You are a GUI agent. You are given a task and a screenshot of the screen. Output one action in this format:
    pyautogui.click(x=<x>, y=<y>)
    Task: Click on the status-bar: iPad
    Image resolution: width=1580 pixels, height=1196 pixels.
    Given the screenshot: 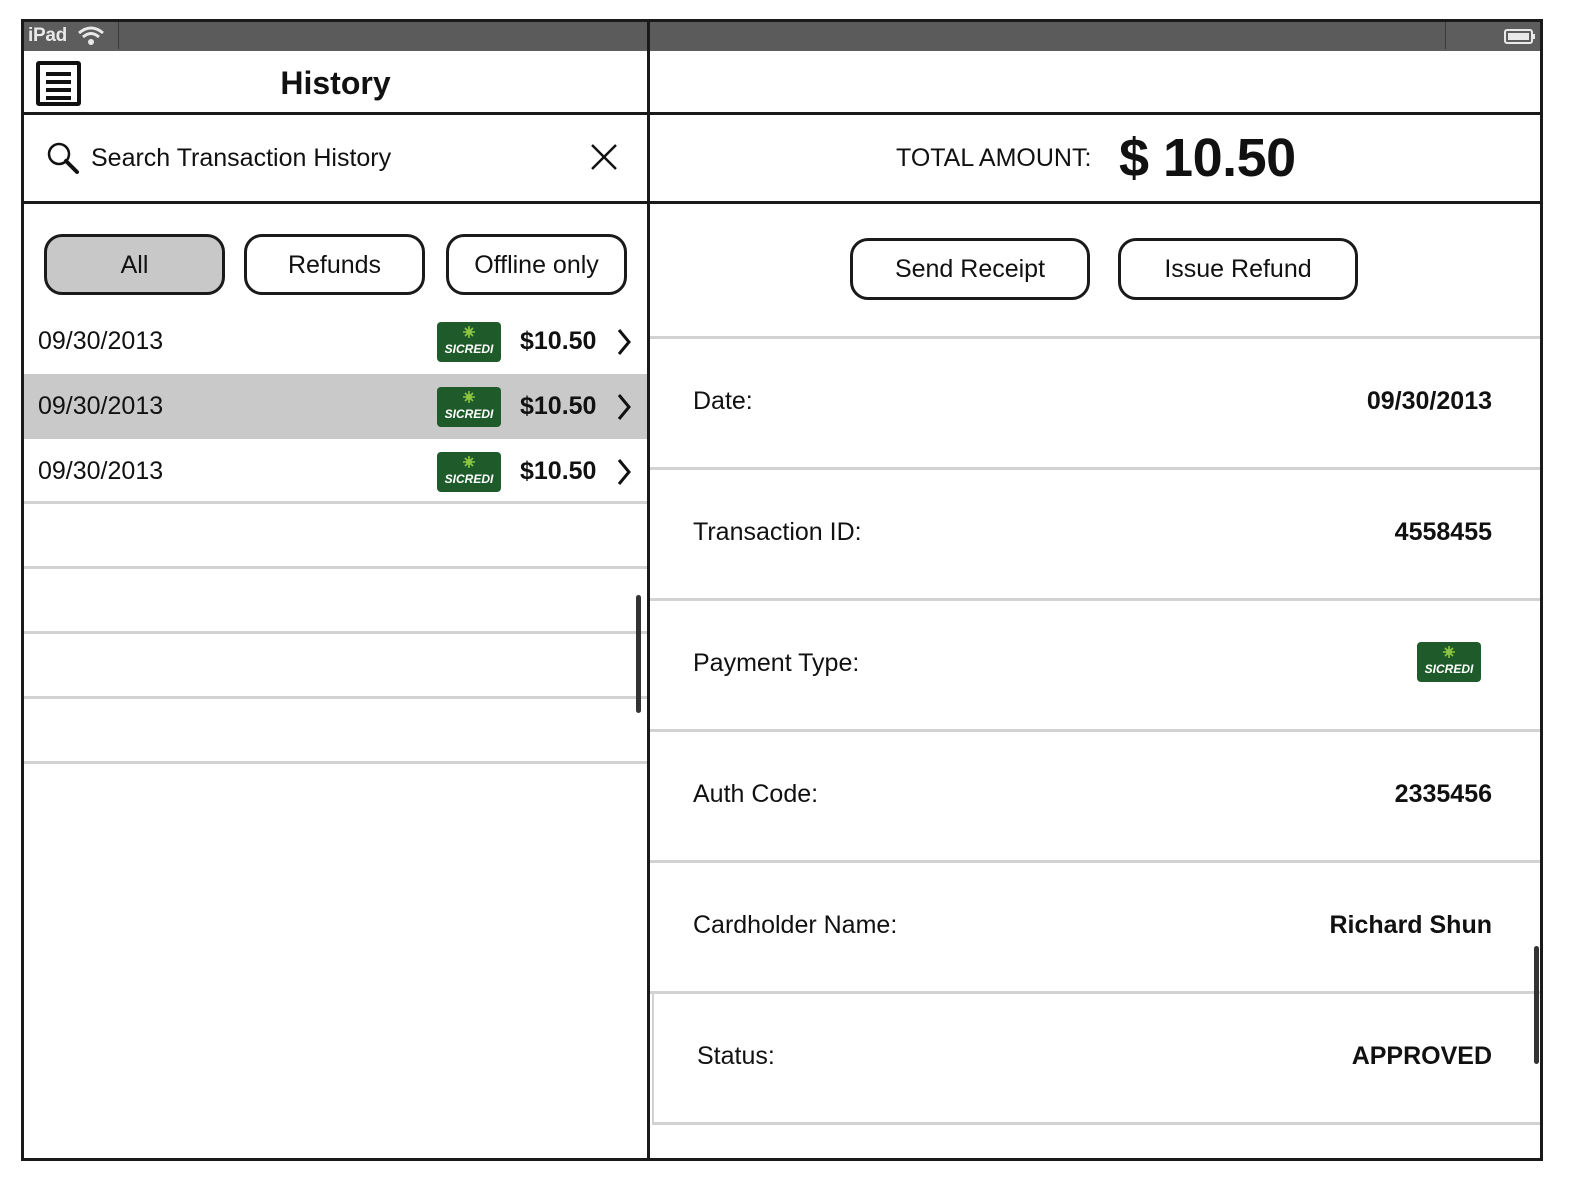 What is the action you would take?
    pyautogui.click(x=782, y=36)
    